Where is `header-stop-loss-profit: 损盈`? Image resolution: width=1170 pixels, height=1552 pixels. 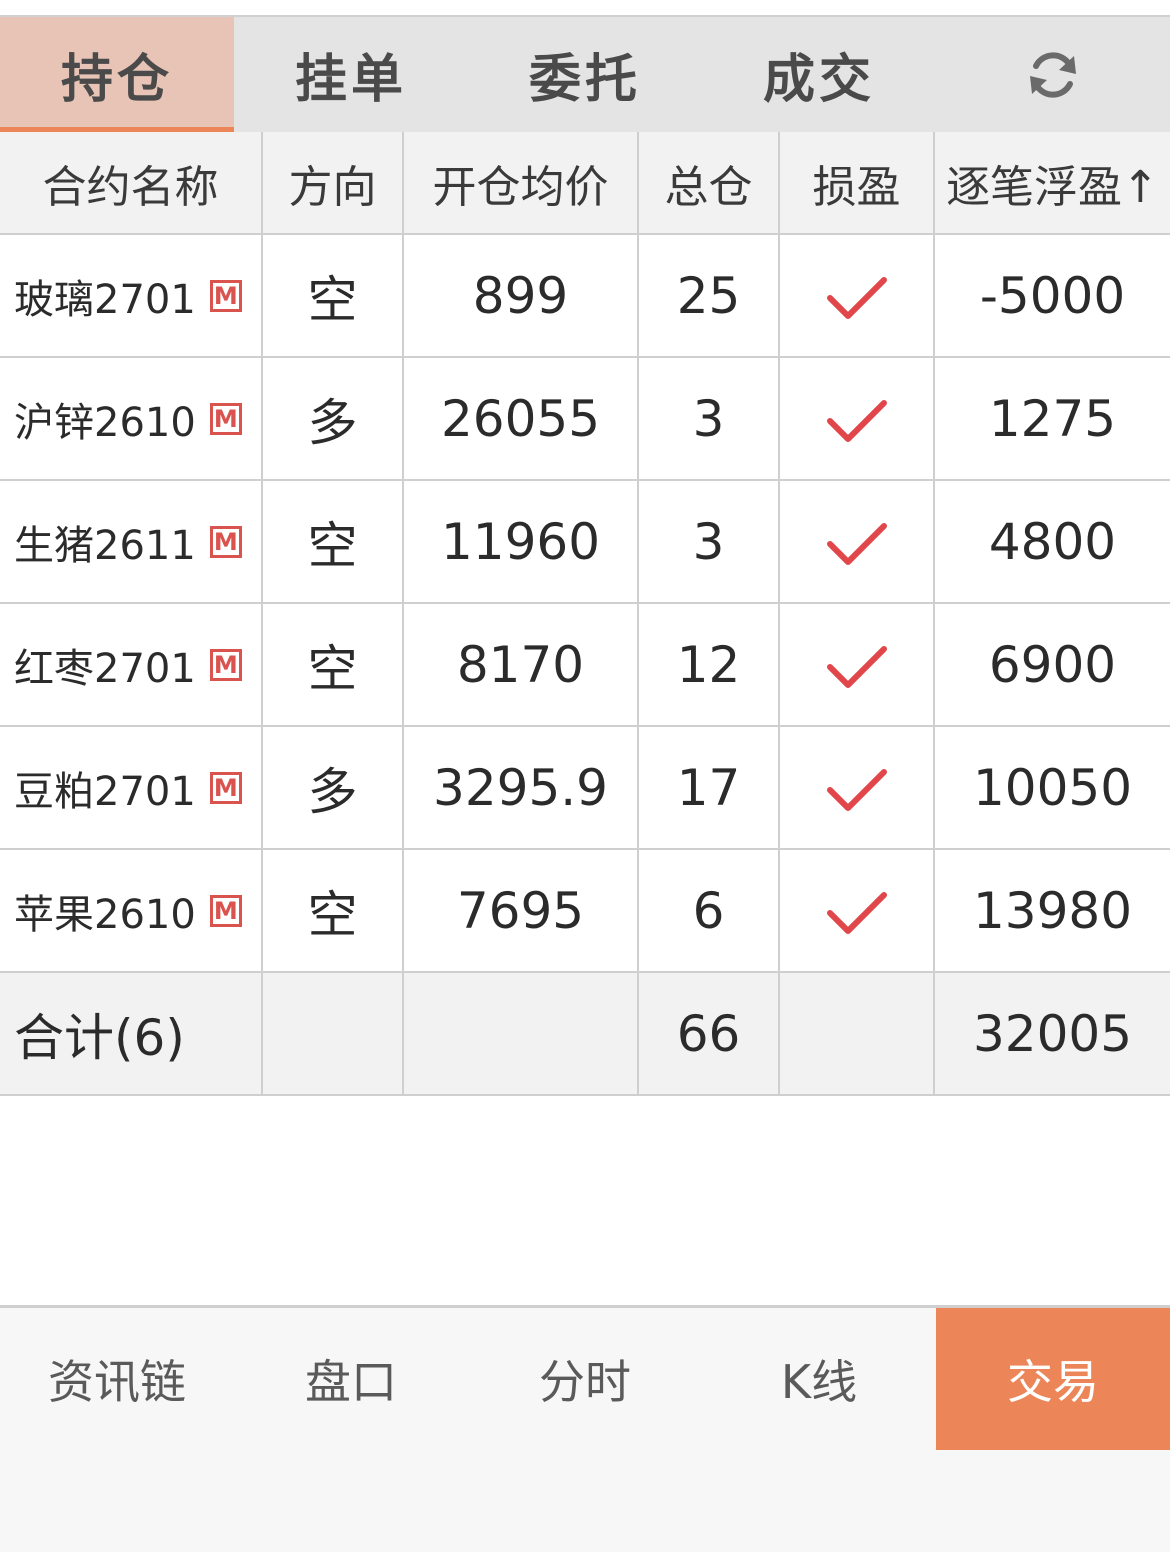 header-stop-loss-profit: 损盈 is located at coordinates (857, 183).